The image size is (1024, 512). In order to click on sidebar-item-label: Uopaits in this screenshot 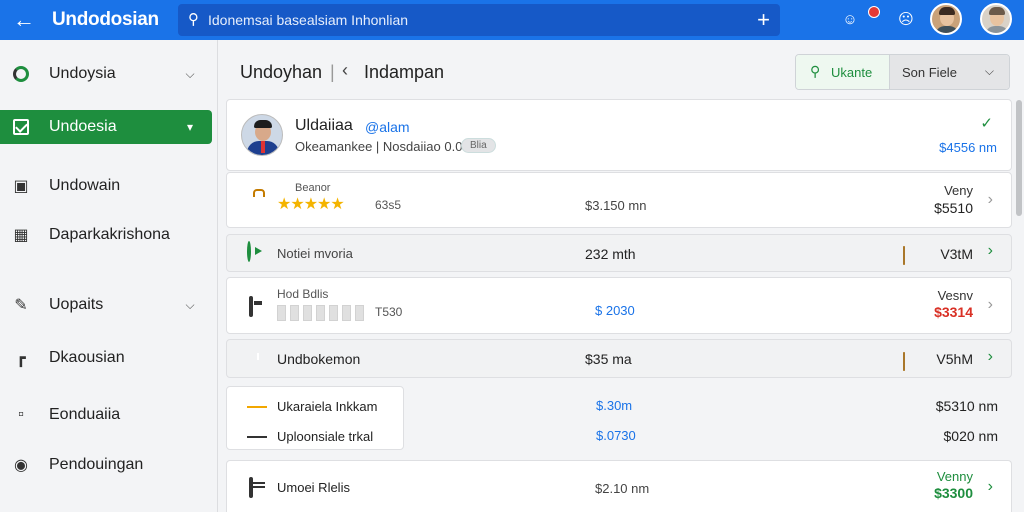, I will do `click(76, 304)`.